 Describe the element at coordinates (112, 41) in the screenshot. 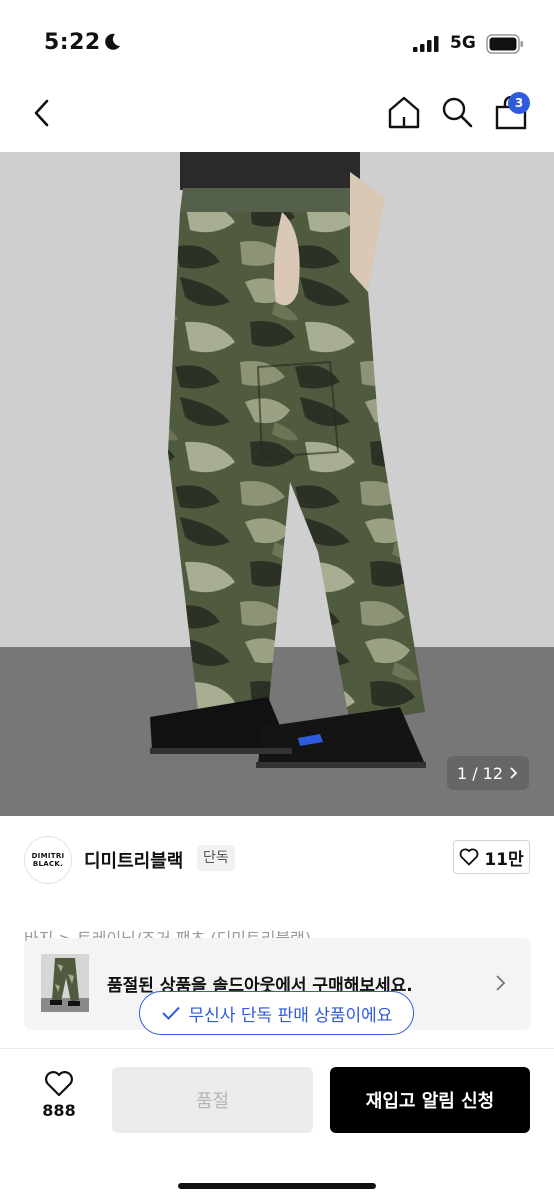

I see `moon-icon` at that location.